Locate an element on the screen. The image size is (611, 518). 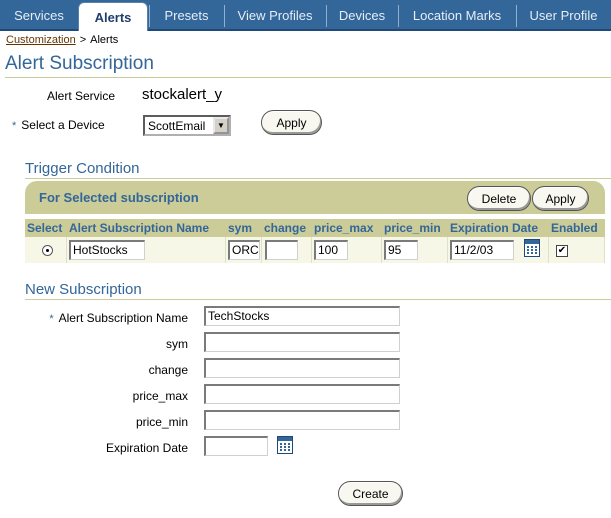
tab-label: Services is located at coordinates (39, 15).